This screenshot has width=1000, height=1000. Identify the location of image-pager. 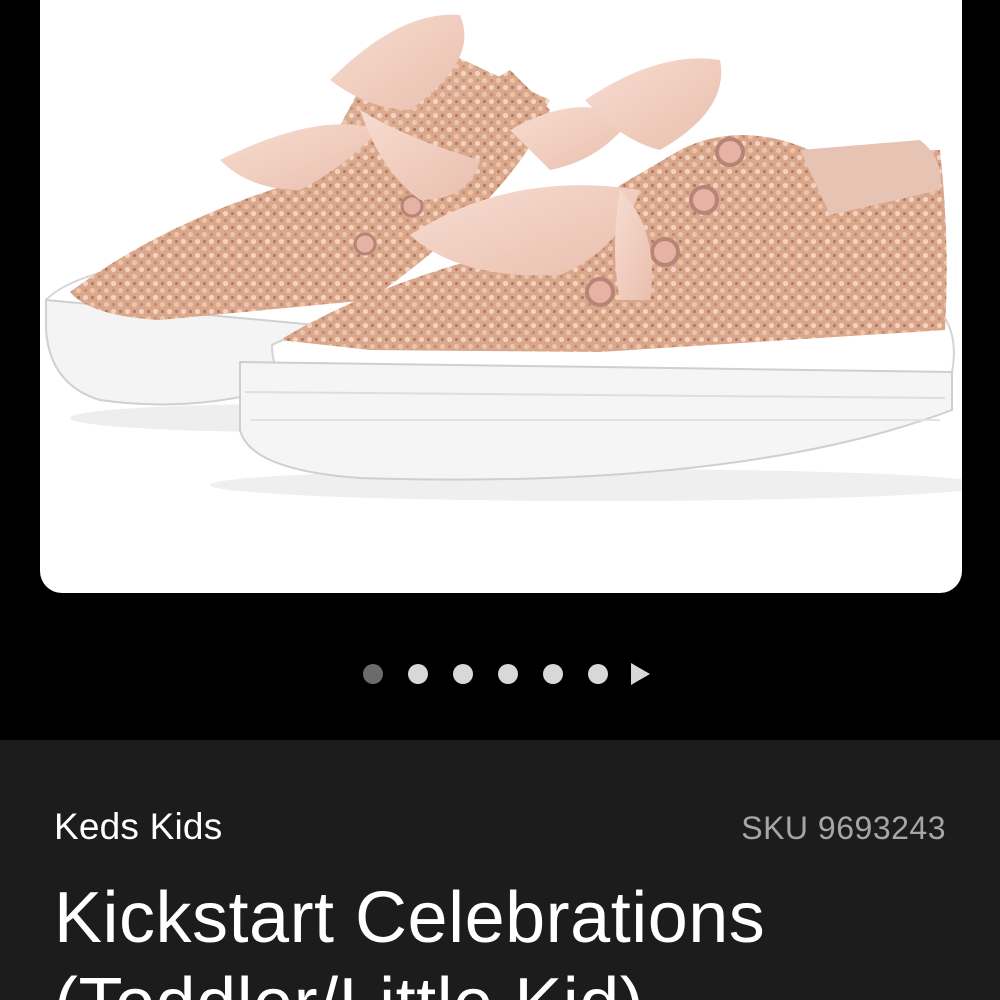
(500, 674).